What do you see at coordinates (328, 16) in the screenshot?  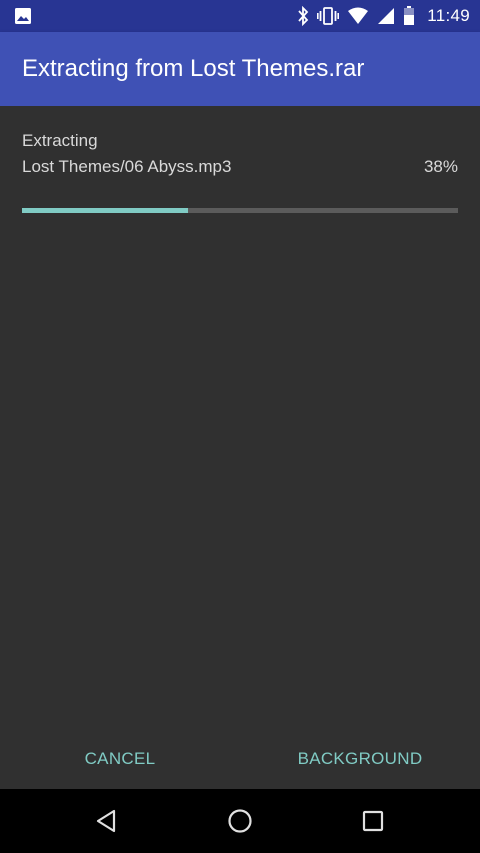 I see `vibrate-icon` at bounding box center [328, 16].